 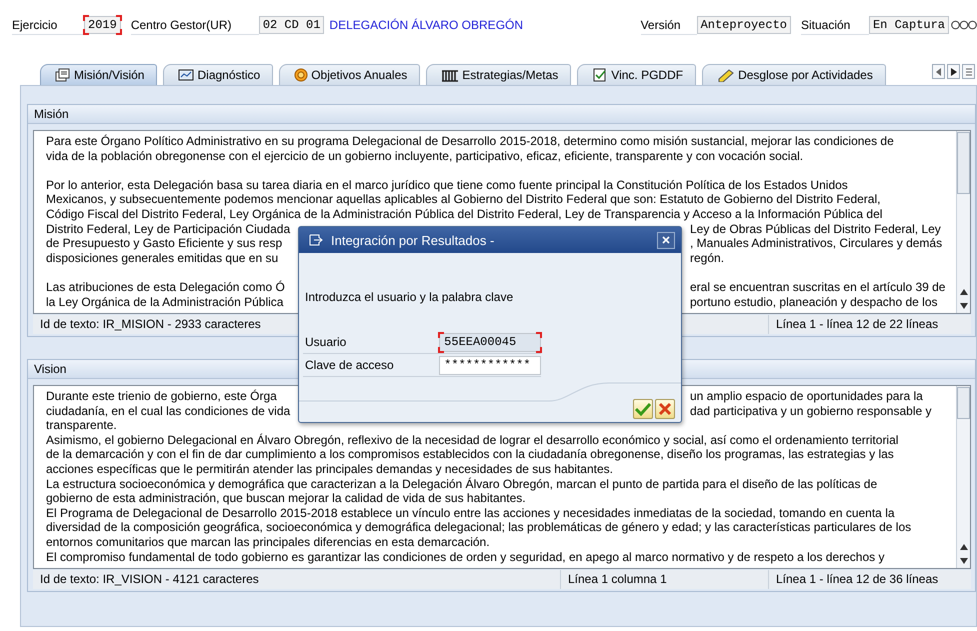 What do you see at coordinates (447, 185) in the screenshot?
I see `text-line: Por lo anterior, esta Delegación basa su tarea diaria en el marco jurídico que tiene como fuente principal la Constitución Política de los Estados Unidos` at bounding box center [447, 185].